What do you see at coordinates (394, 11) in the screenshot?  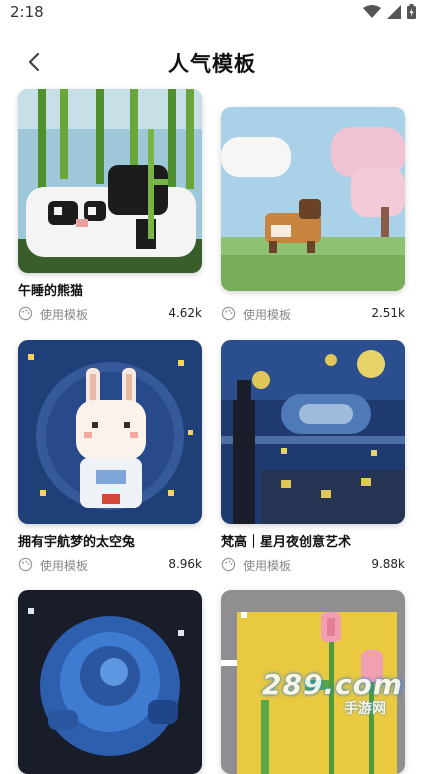 I see `signal-icon` at bounding box center [394, 11].